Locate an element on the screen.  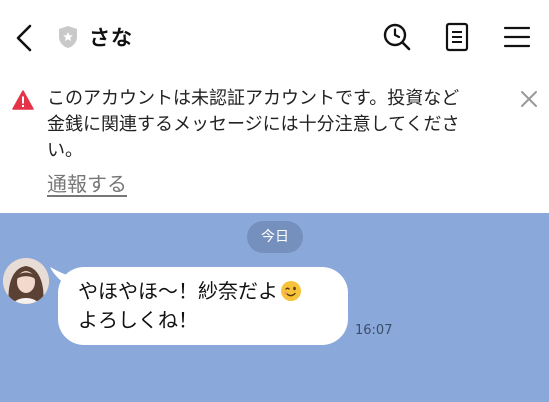
close-warning-button is located at coordinates (529, 99).